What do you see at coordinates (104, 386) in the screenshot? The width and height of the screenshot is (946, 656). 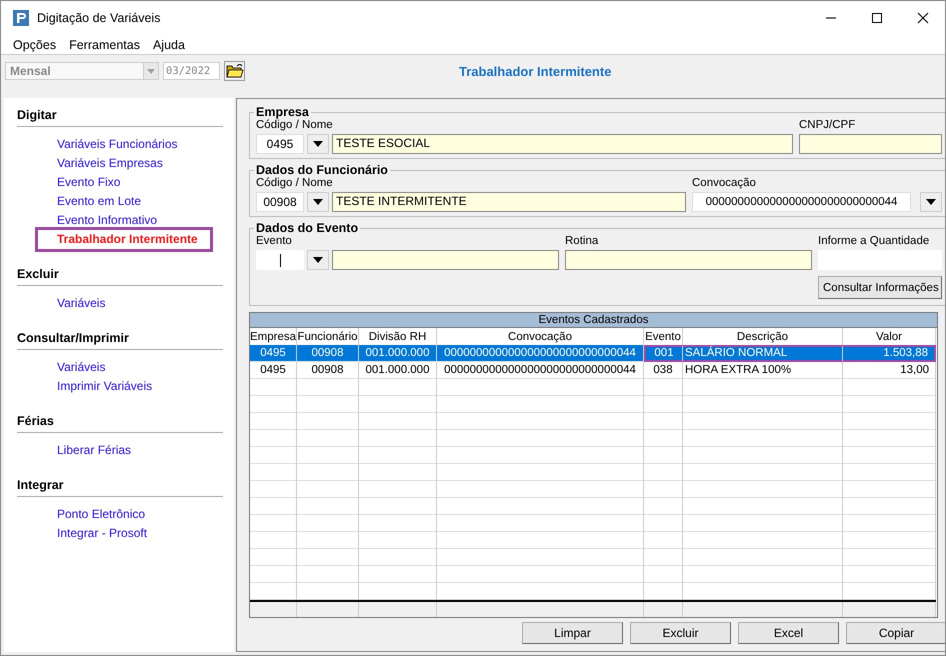 I see `sidebar-link: Imprimir Variáveis` at bounding box center [104, 386].